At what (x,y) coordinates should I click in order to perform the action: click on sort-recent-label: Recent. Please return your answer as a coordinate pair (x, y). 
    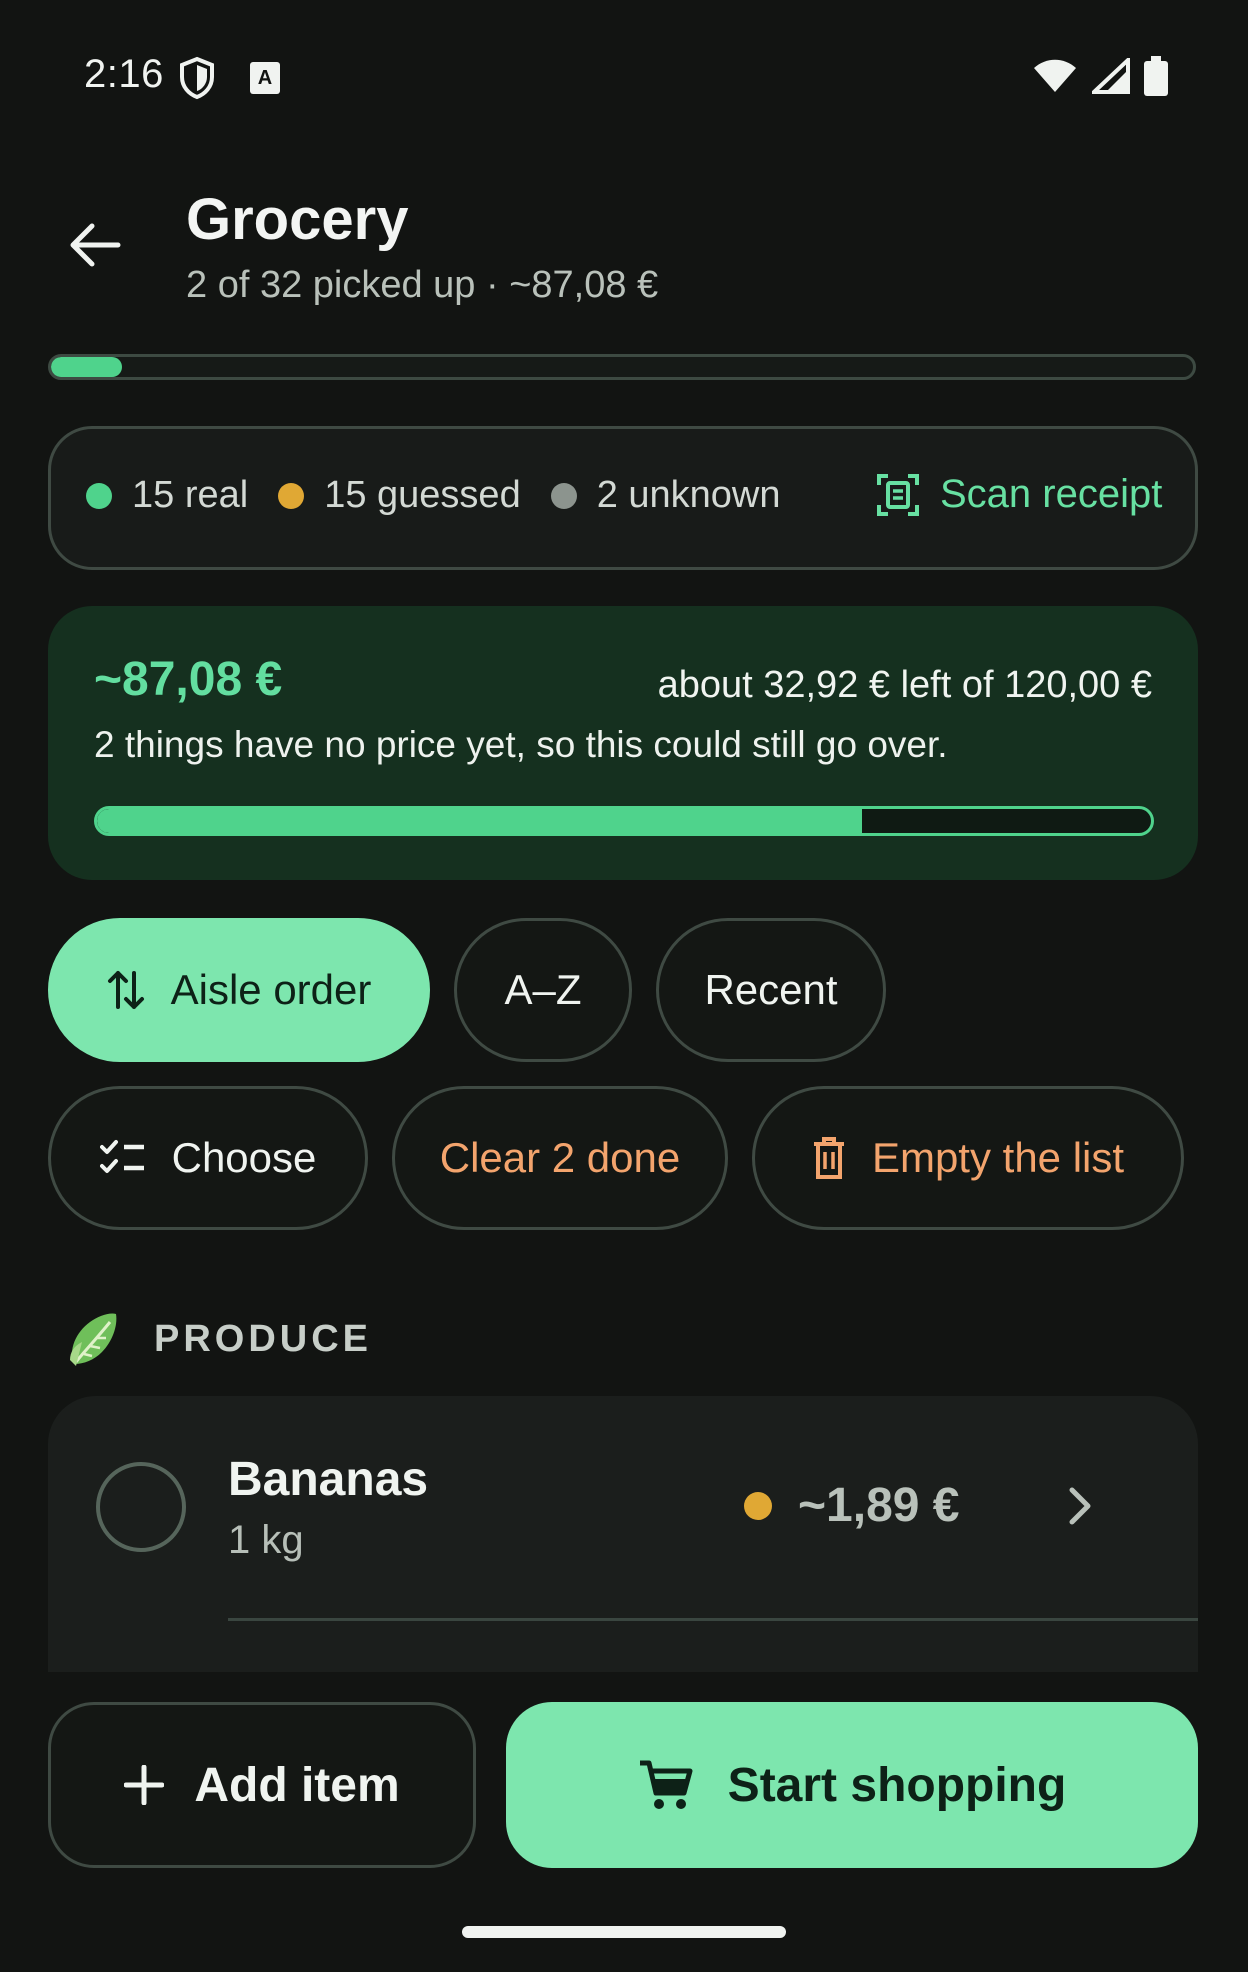
    Looking at the image, I should click on (771, 989).